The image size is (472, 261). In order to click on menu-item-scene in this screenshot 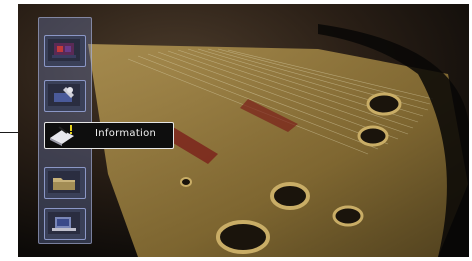, I will do `click(65, 51)`.